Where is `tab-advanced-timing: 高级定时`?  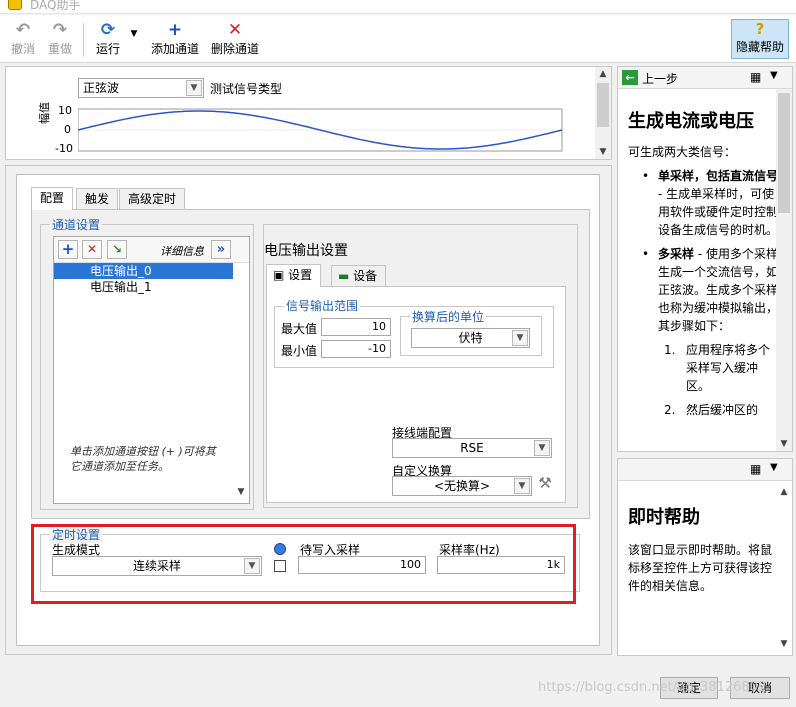
tab-advanced-timing: 高级定时 is located at coordinates (152, 199).